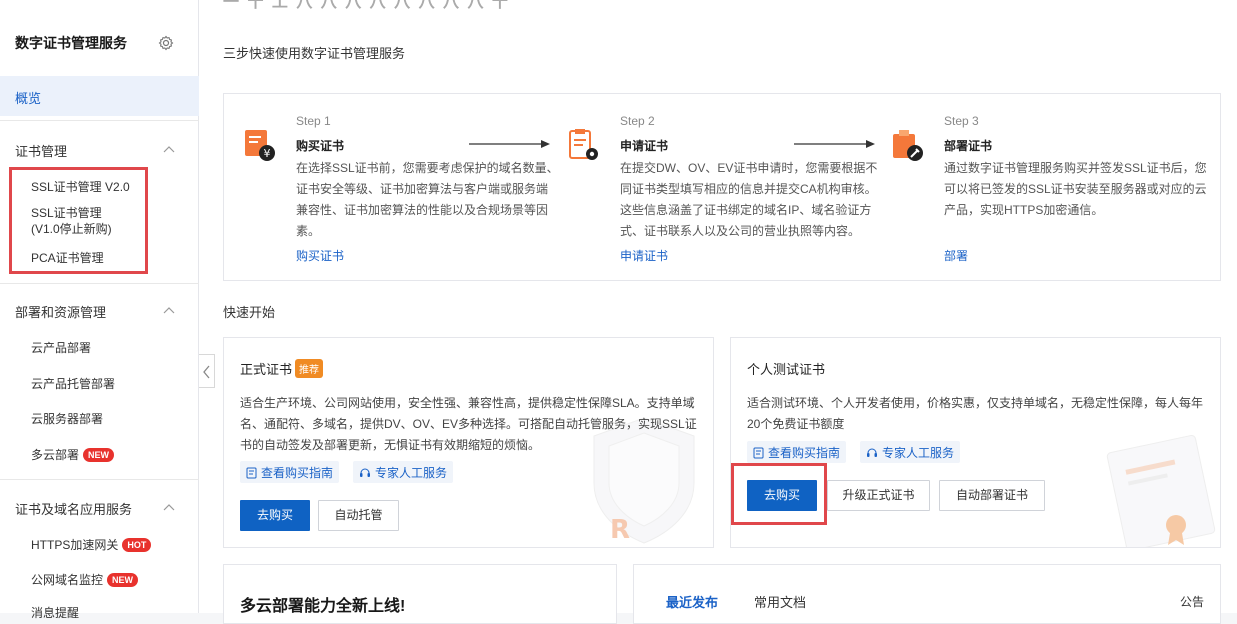  Describe the element at coordinates (927, 594) in the screenshot. I see `news-card` at that location.